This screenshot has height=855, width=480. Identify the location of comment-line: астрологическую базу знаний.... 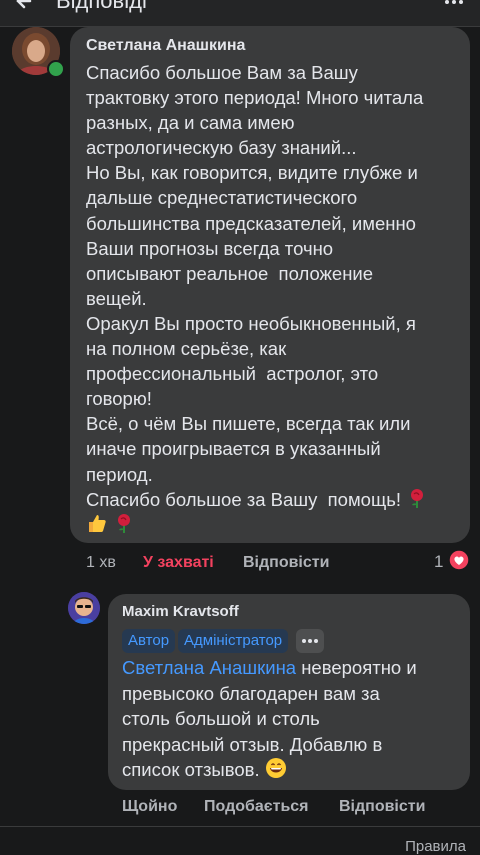
(221, 148).